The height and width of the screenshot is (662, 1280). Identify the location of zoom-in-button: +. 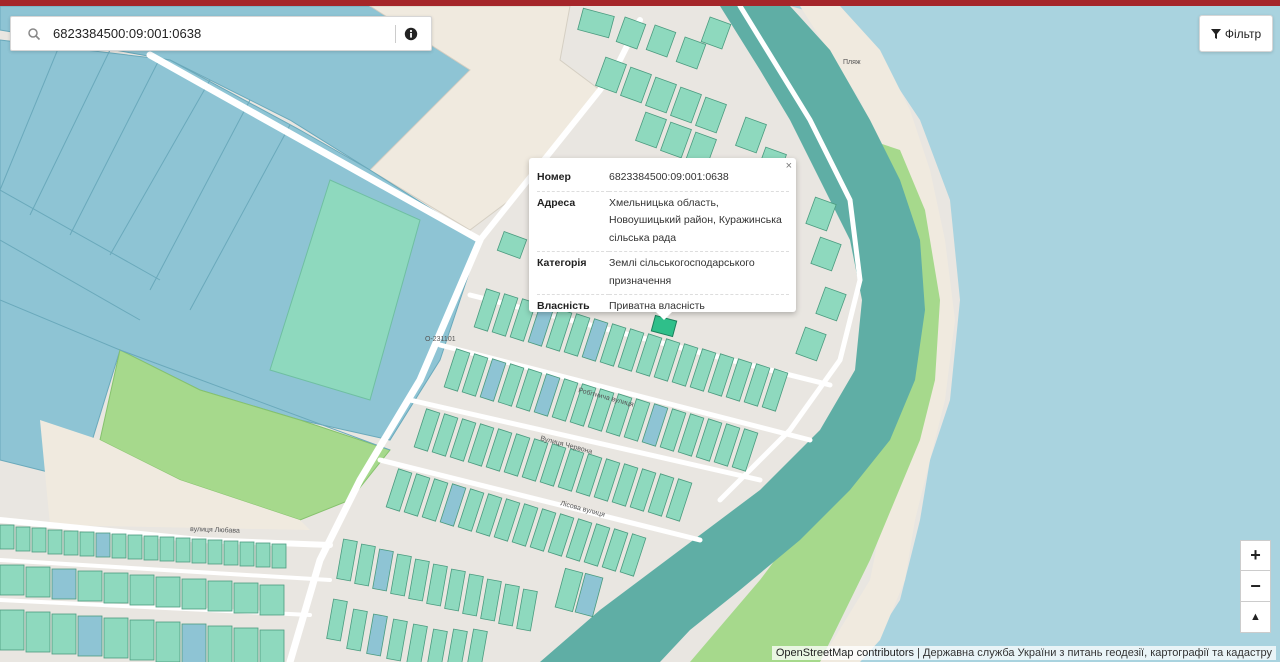
(1255, 555).